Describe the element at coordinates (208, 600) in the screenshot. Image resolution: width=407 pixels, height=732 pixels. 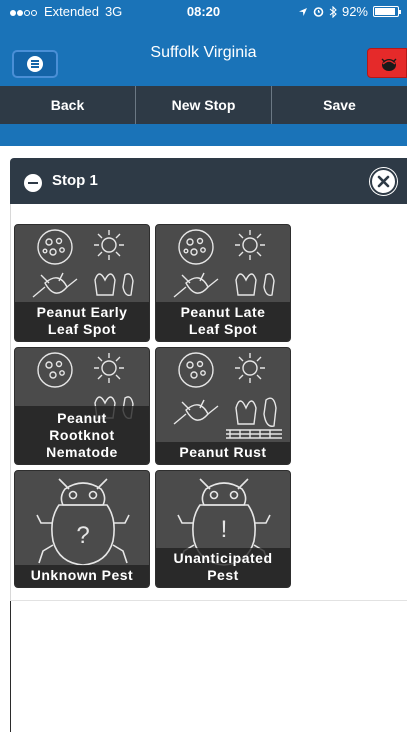
I see `panel-divider` at that location.